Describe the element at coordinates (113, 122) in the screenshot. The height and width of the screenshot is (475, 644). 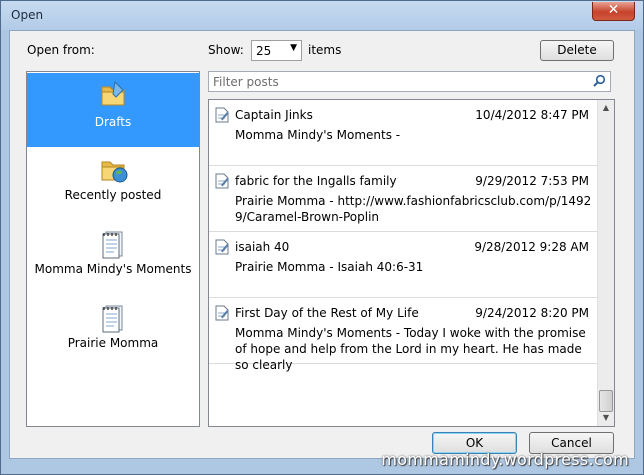
I see `folder-item-label: Drafts` at that location.